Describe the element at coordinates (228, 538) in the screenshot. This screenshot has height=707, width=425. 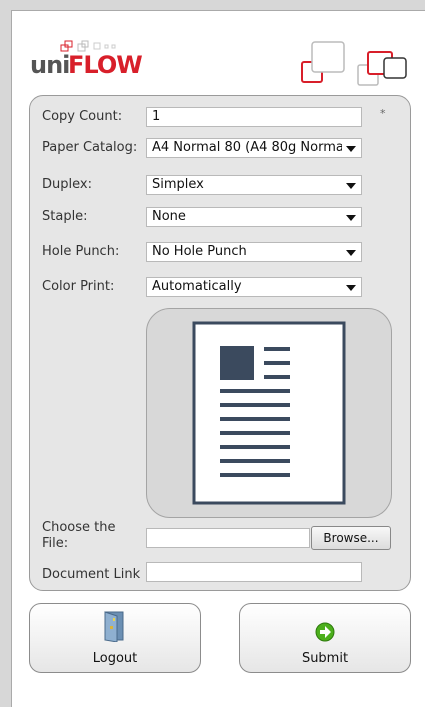
I see `file-path-input` at that location.